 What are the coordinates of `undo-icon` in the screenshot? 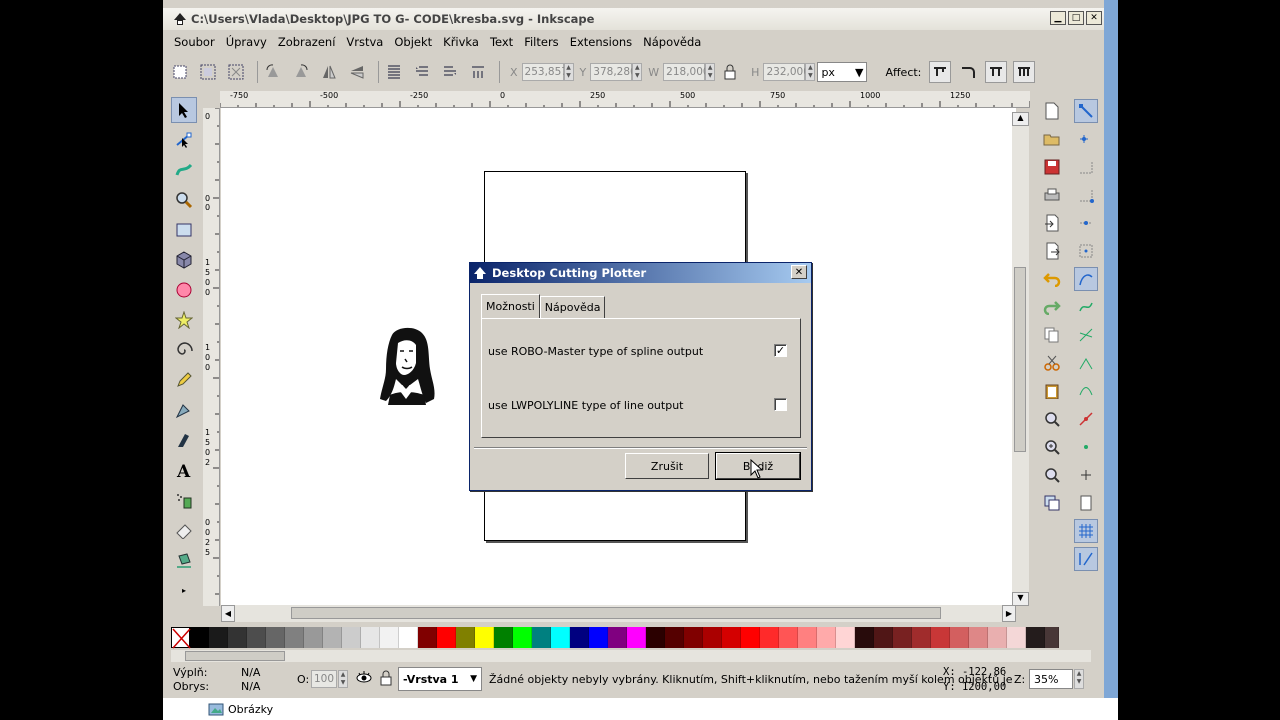 It's located at (1052, 279).